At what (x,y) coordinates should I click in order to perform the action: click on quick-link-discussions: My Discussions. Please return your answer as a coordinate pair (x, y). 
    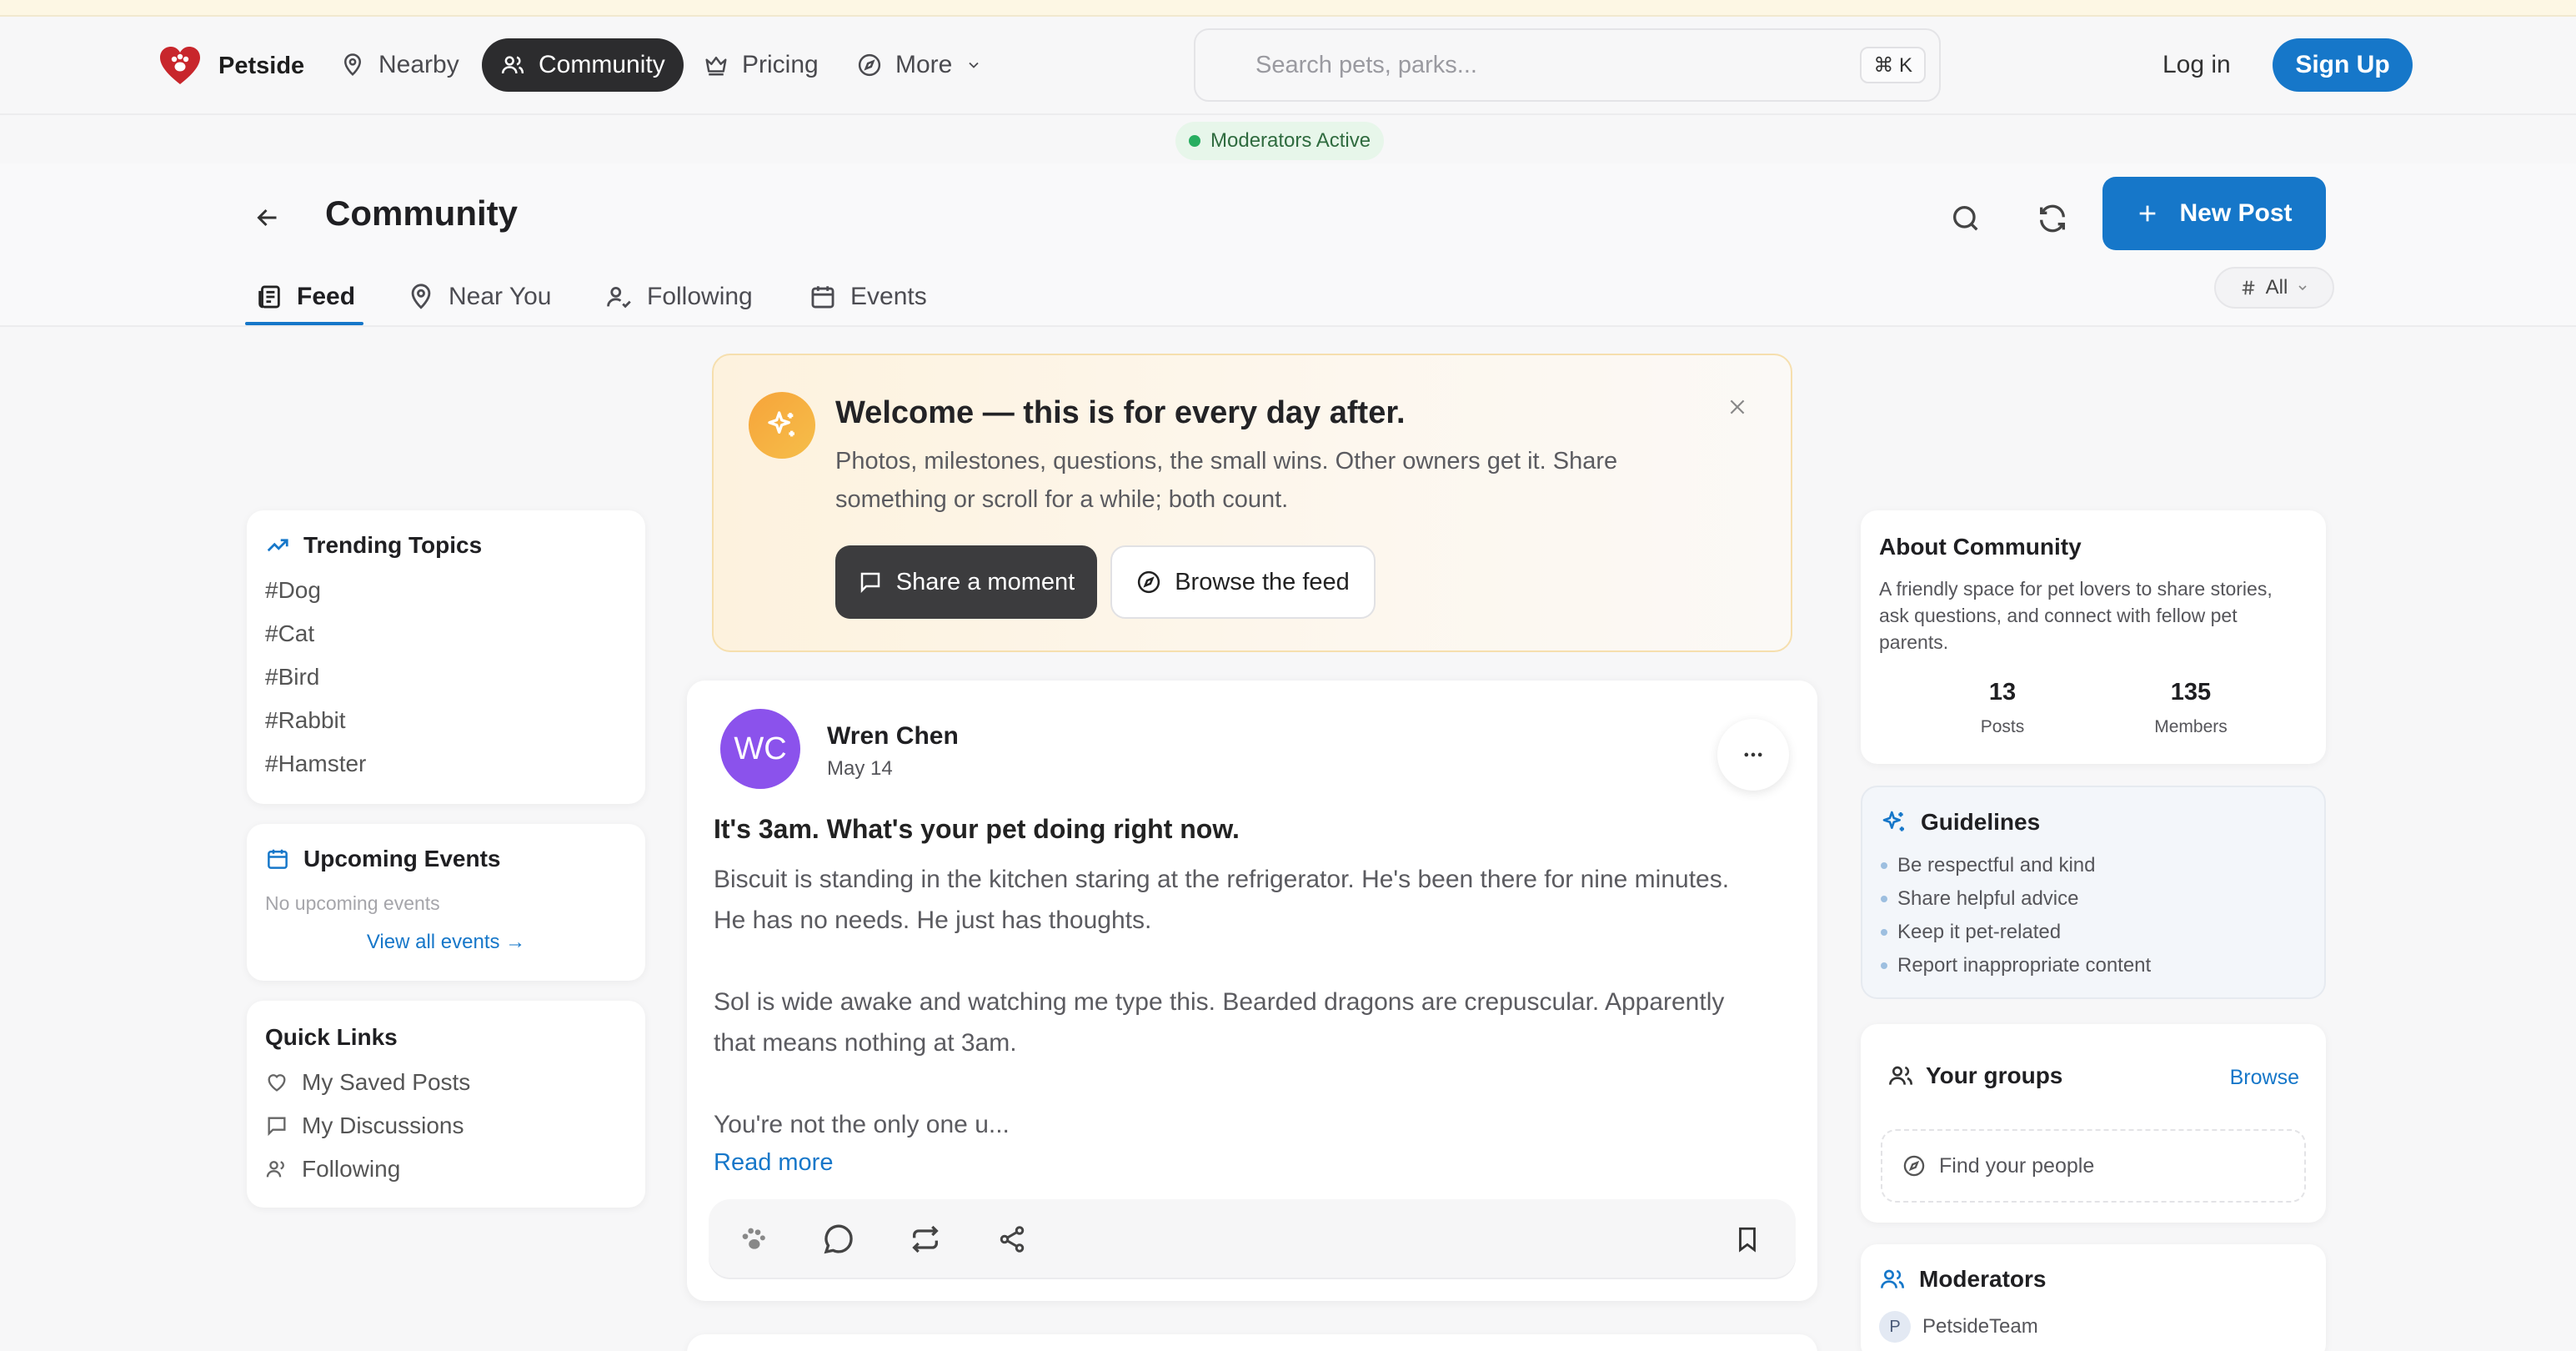
    Looking at the image, I should click on (364, 1125).